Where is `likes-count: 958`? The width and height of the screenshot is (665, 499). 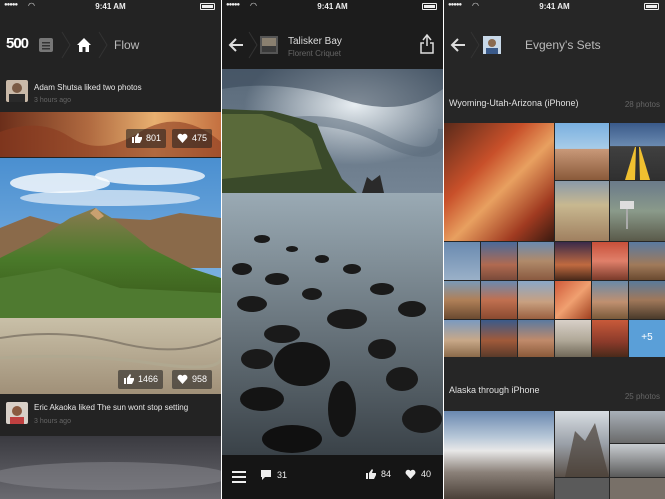
likes-count: 958 is located at coordinates (200, 379).